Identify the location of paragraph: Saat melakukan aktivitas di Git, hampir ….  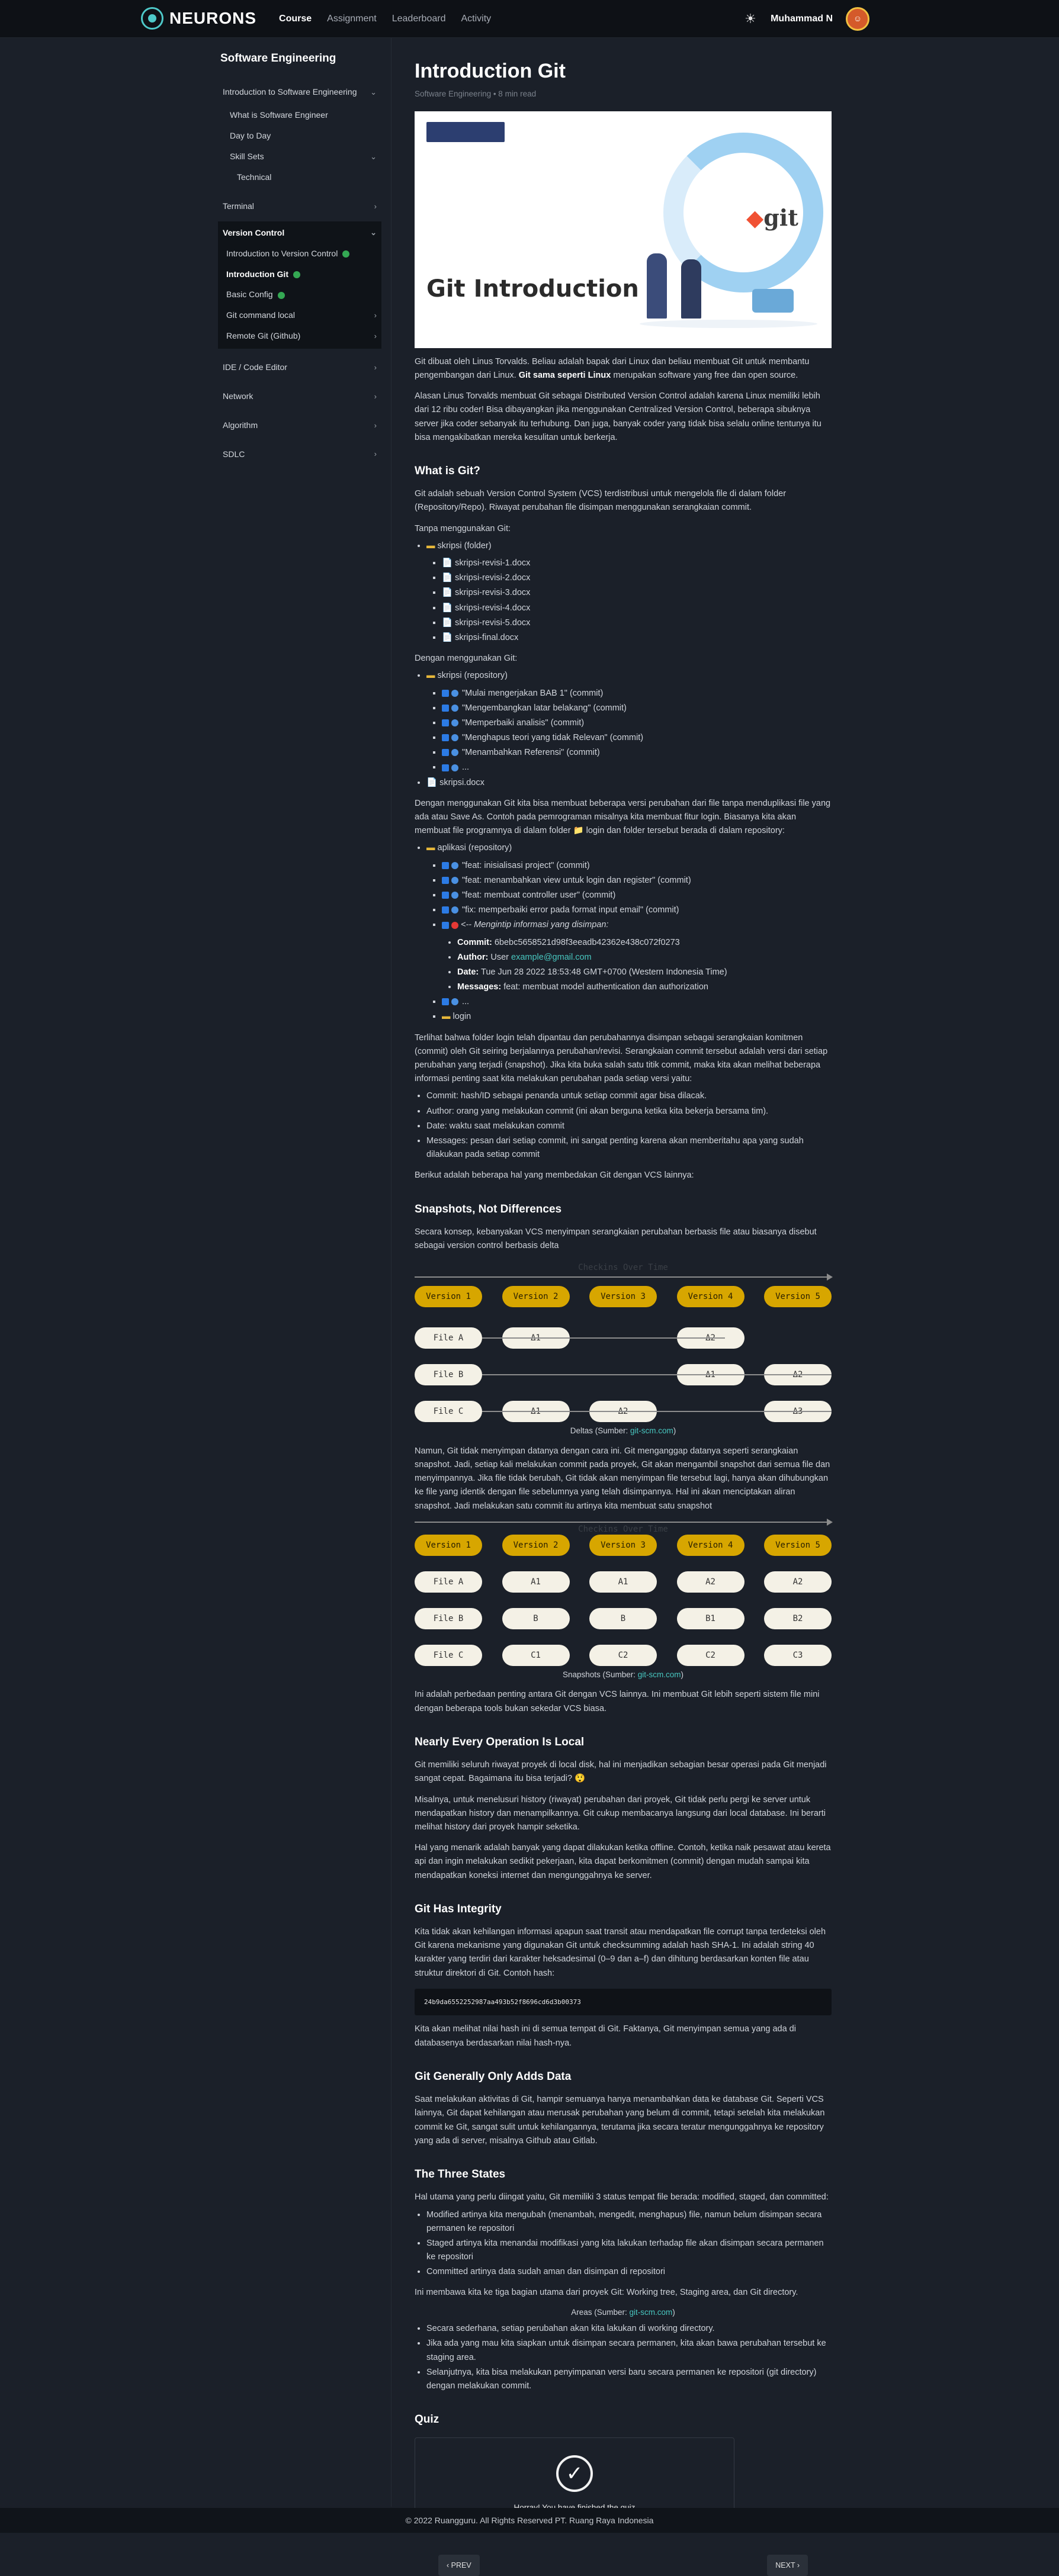
(620, 2120).